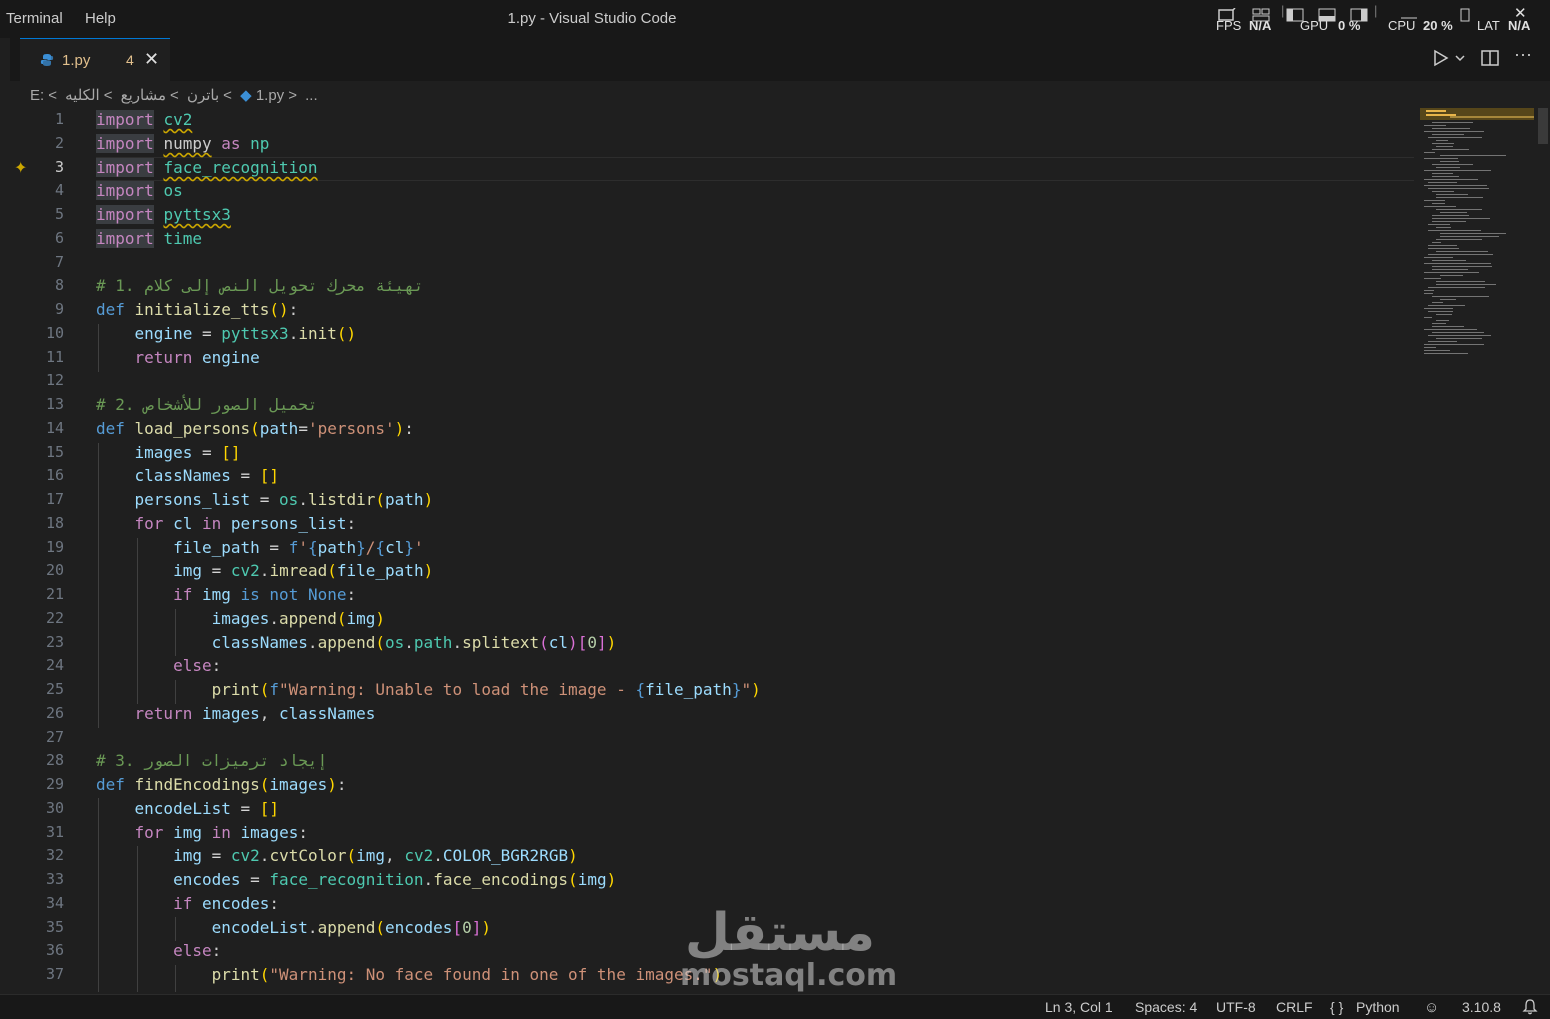  What do you see at coordinates (196, 784) in the screenshot?
I see `code-line: 29 def findEncodings(images):` at bounding box center [196, 784].